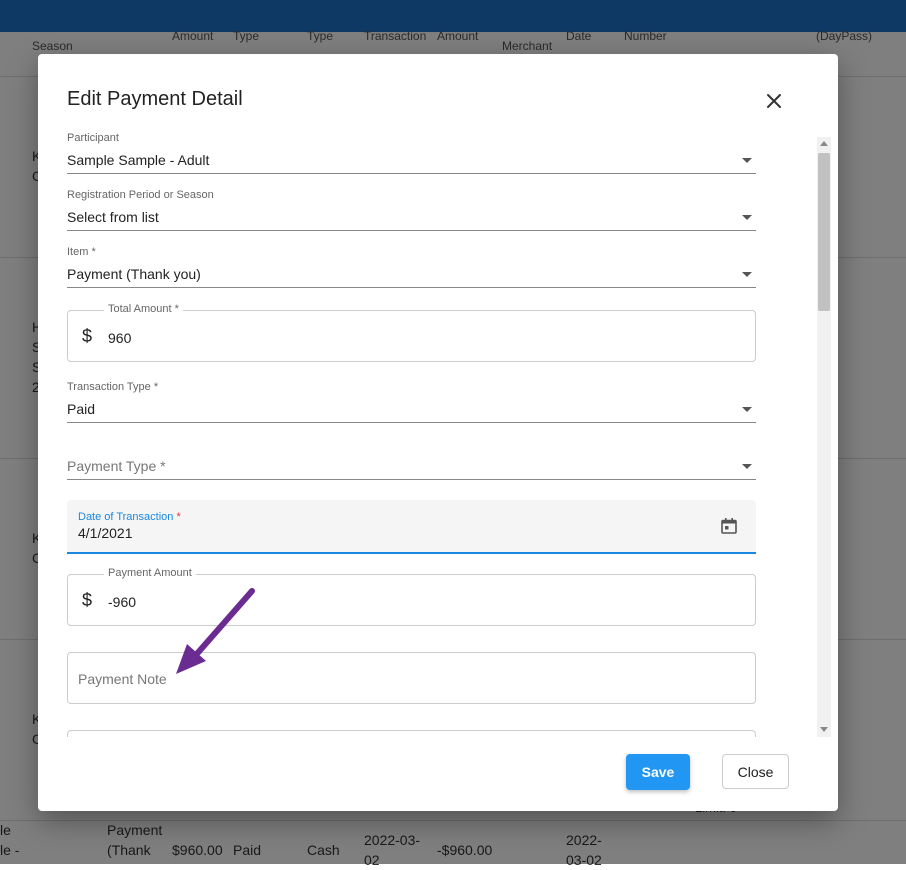  What do you see at coordinates (138, 160) in the screenshot?
I see `participant-value: Sample Sample - Adult` at bounding box center [138, 160].